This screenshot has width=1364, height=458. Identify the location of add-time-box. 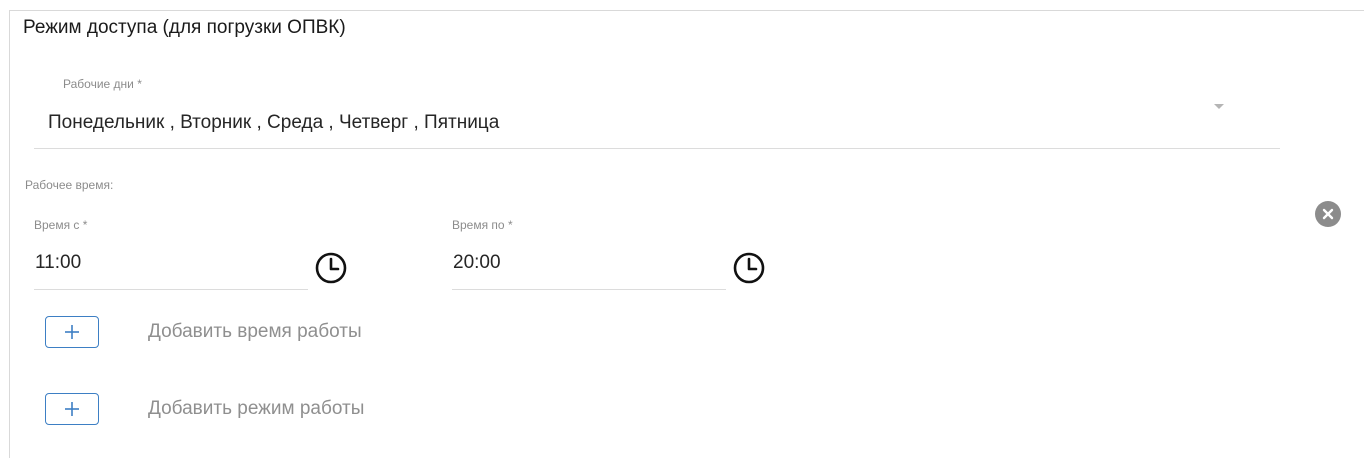
(72, 332).